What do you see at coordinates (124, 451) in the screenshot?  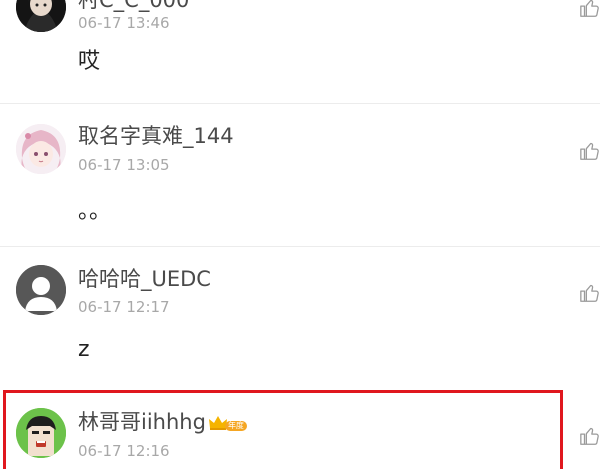 I see `comment-time: 06-17 12:16` at bounding box center [124, 451].